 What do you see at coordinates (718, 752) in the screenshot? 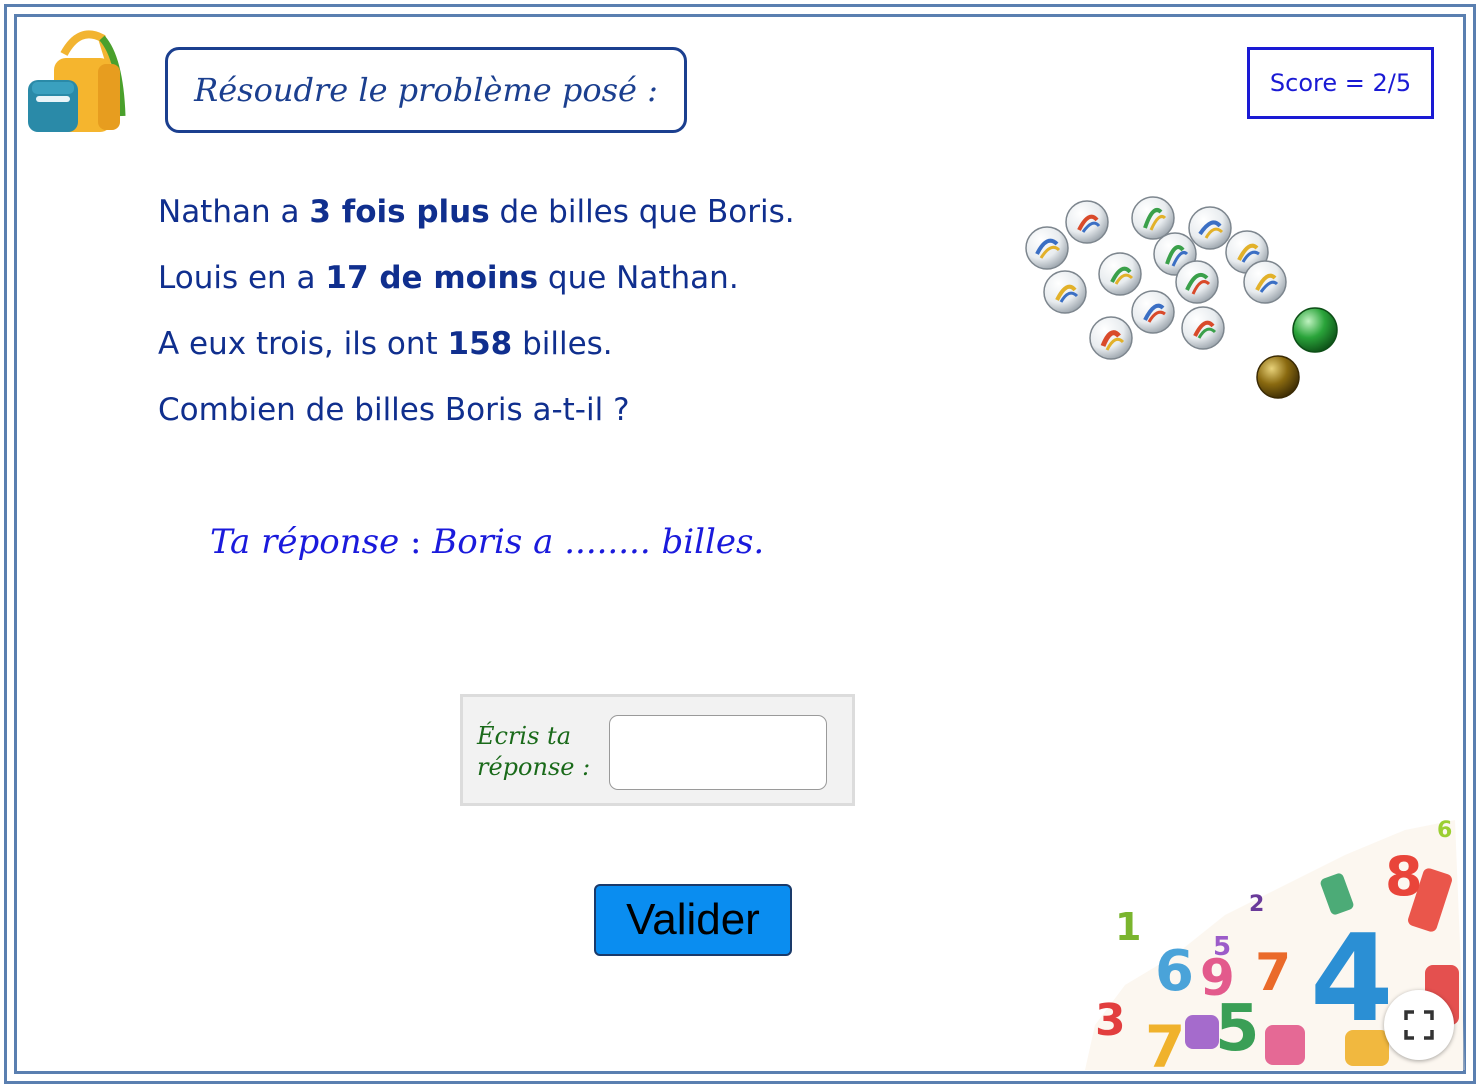
I see `answer-input` at bounding box center [718, 752].